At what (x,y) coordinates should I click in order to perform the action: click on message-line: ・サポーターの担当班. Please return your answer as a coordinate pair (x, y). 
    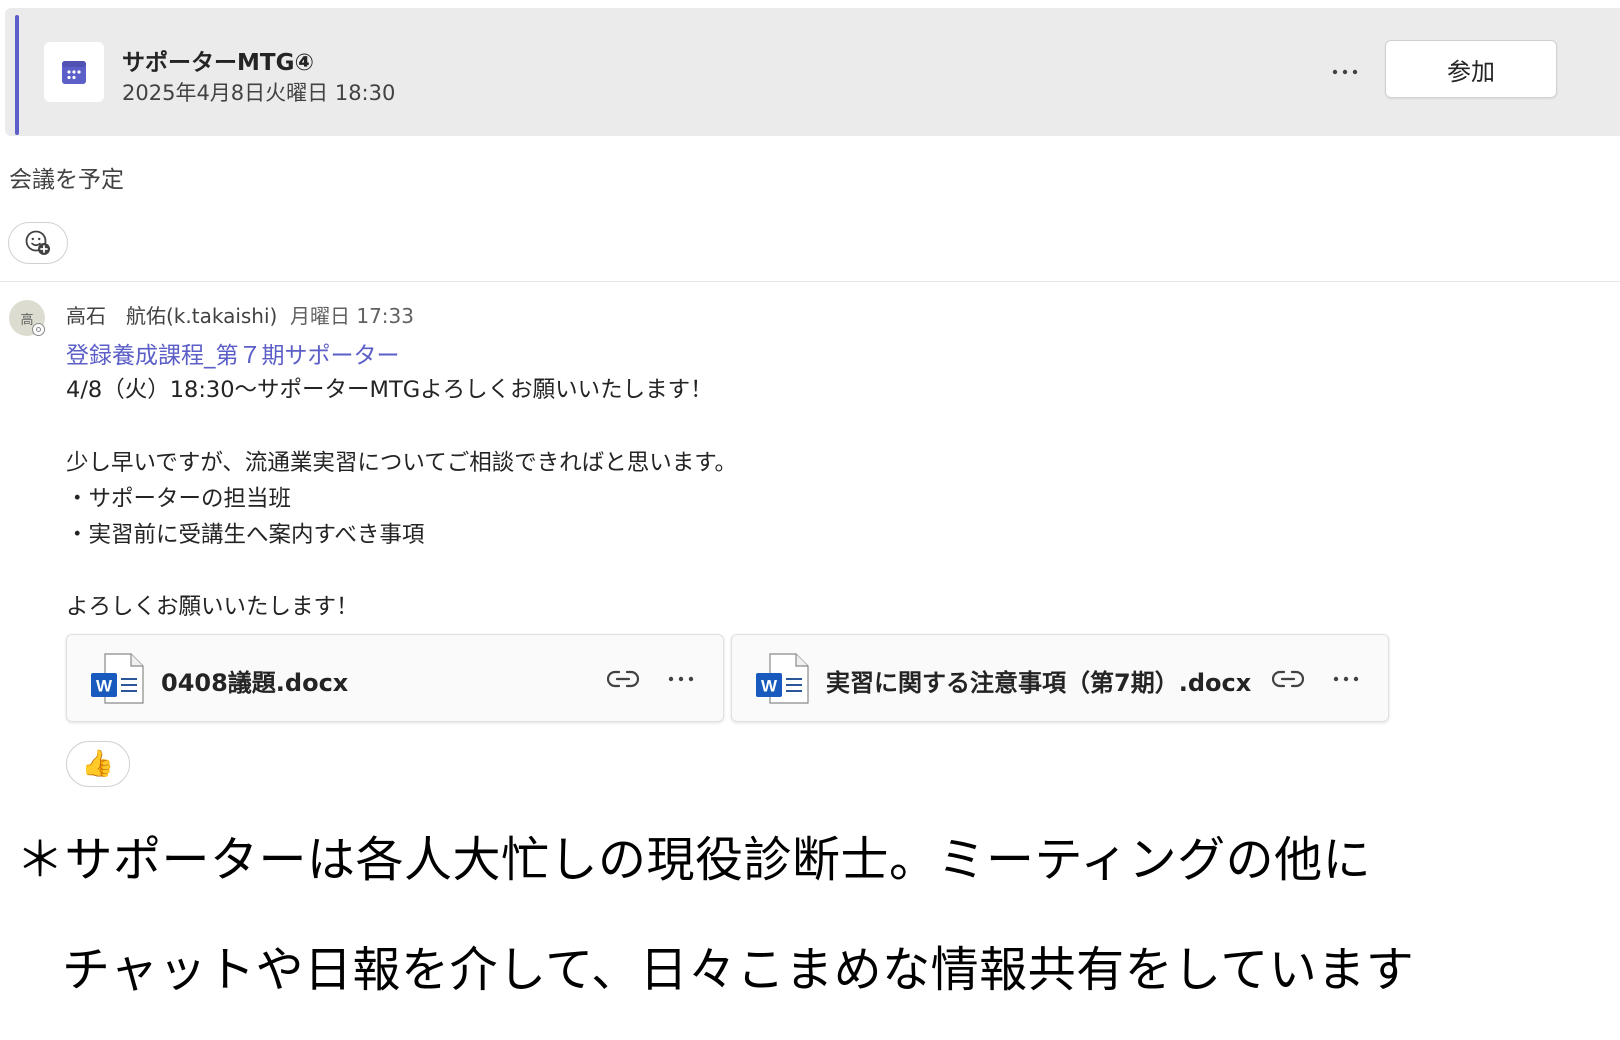
    Looking at the image, I should click on (179, 499).